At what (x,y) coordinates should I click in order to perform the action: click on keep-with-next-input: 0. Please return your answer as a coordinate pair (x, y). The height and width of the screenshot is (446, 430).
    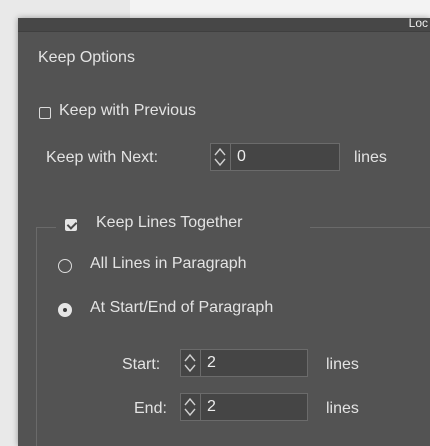
    Looking at the image, I should click on (285, 157).